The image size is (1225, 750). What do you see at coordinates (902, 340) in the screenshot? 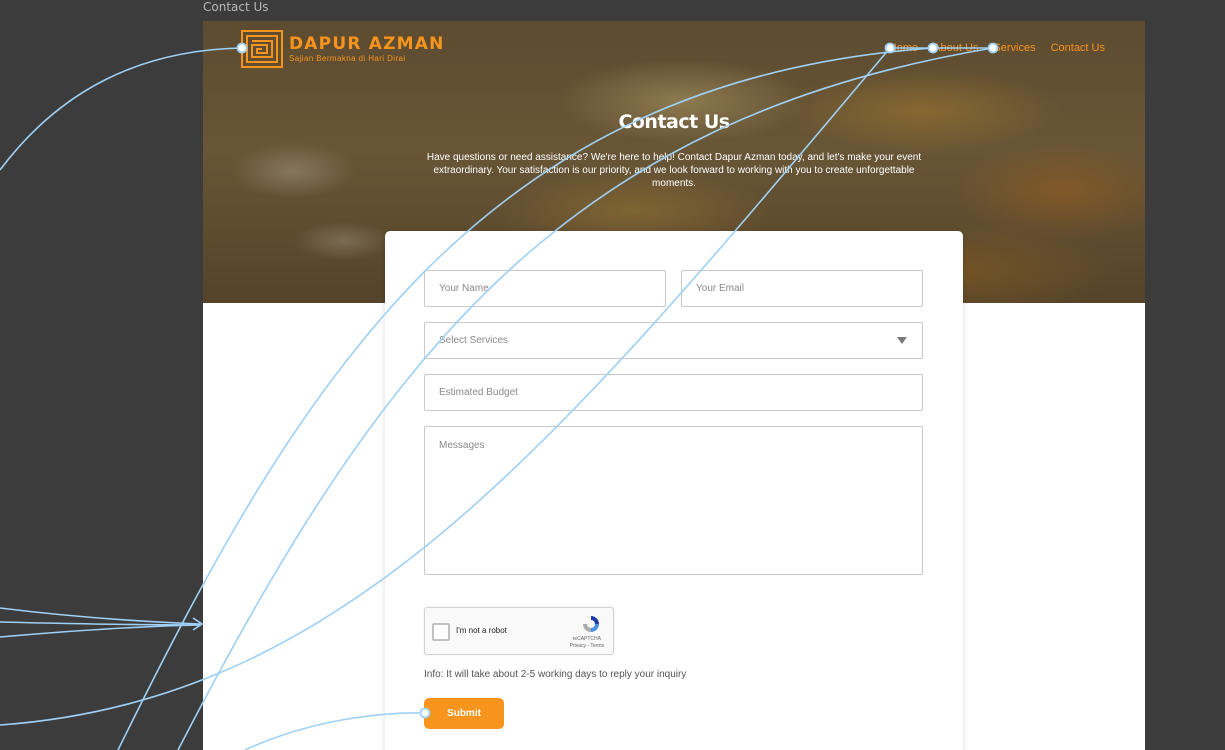
I see `dropdown-arrow-icon` at bounding box center [902, 340].